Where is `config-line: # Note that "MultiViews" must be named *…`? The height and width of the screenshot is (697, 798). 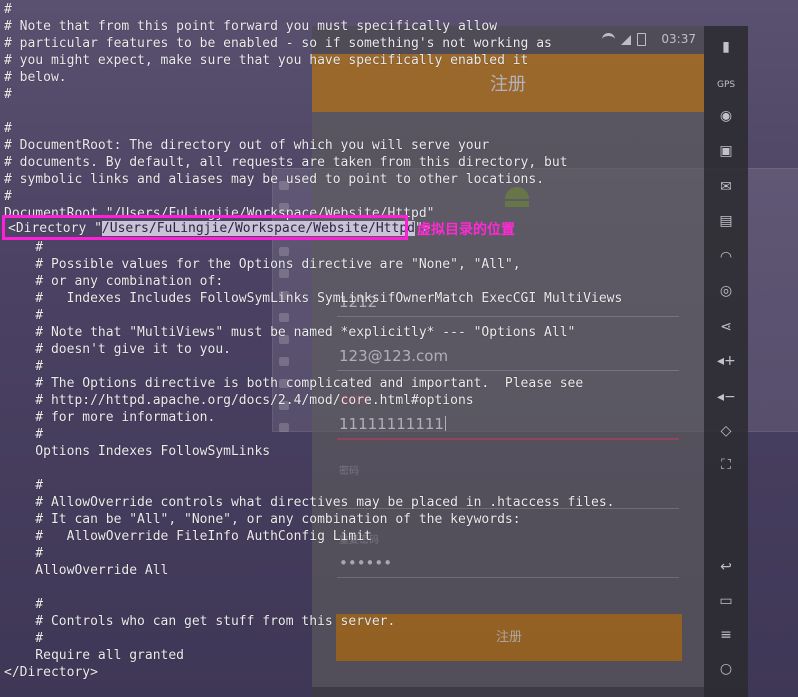
config-line: # Note that "MultiViews" must be named *… is located at coordinates (290, 332).